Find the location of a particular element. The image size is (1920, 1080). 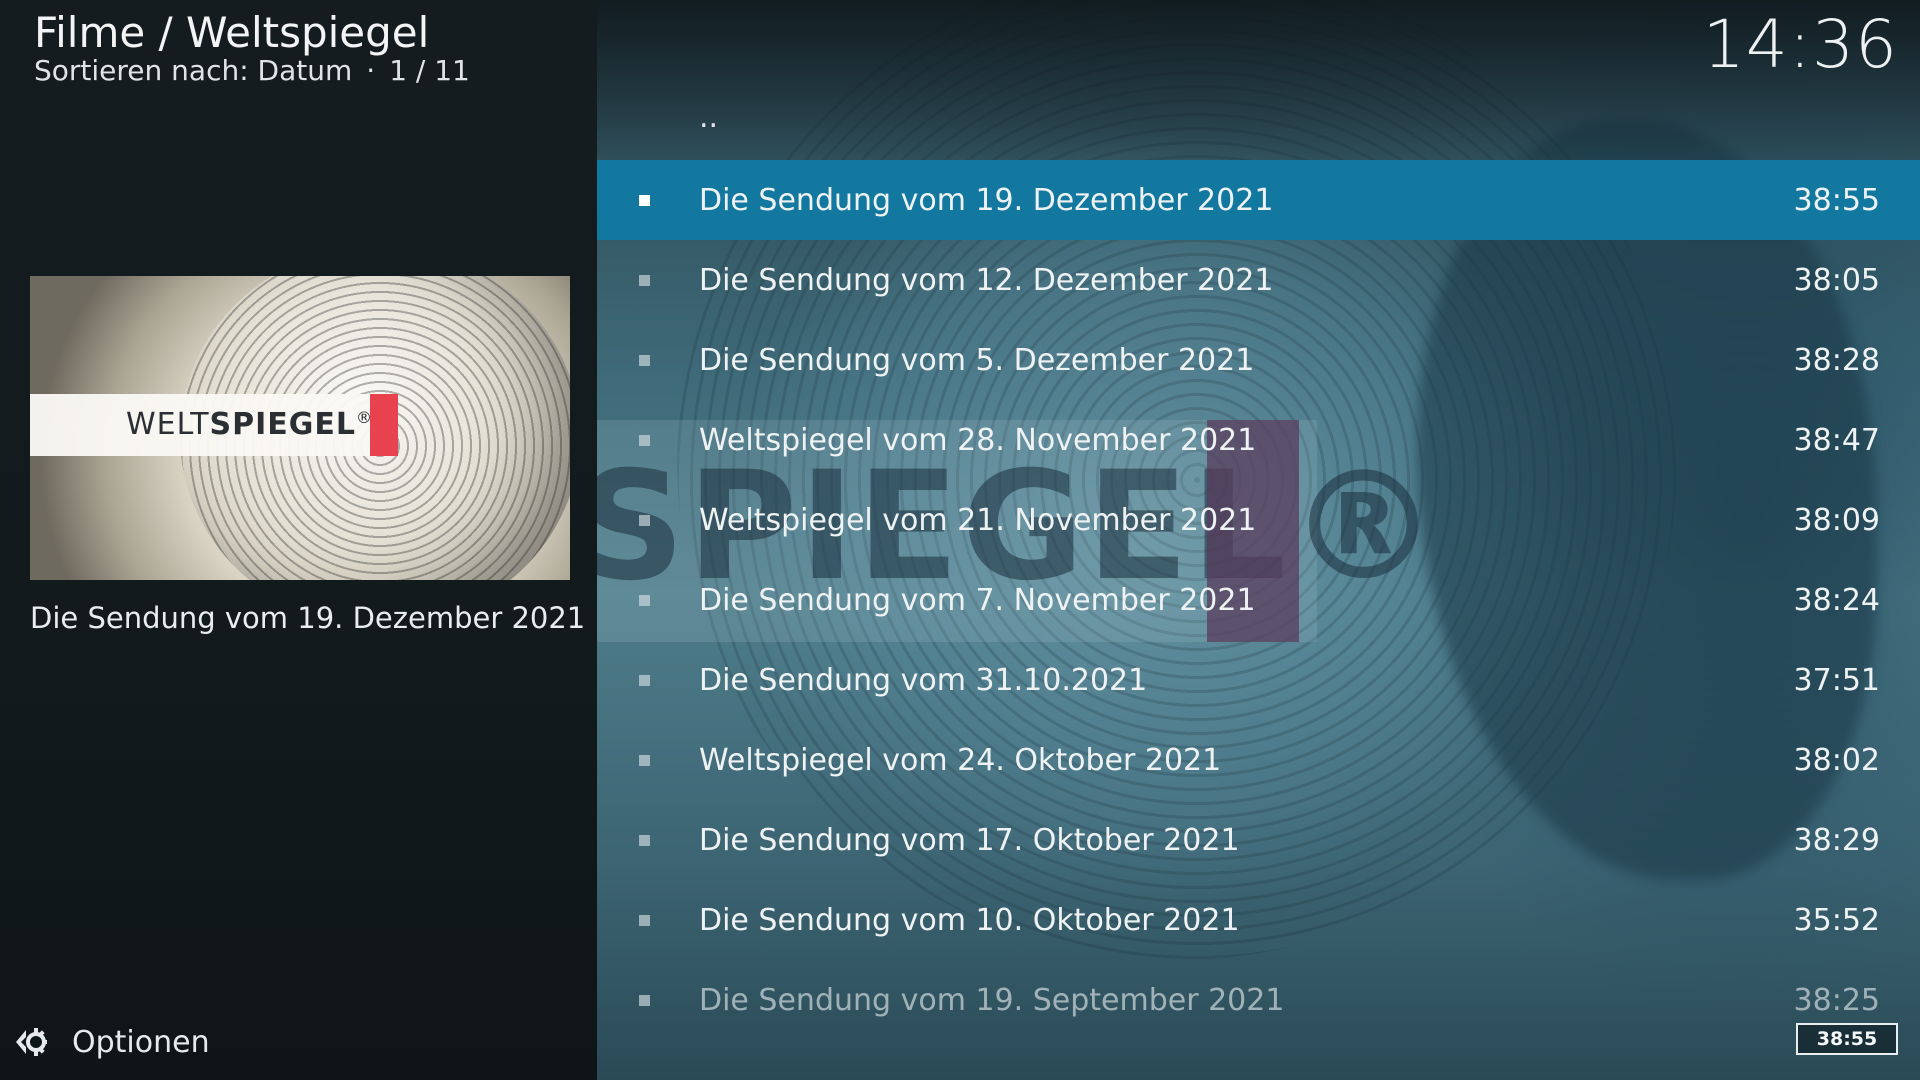

options-gear-arrow-icon is located at coordinates (31, 1042).